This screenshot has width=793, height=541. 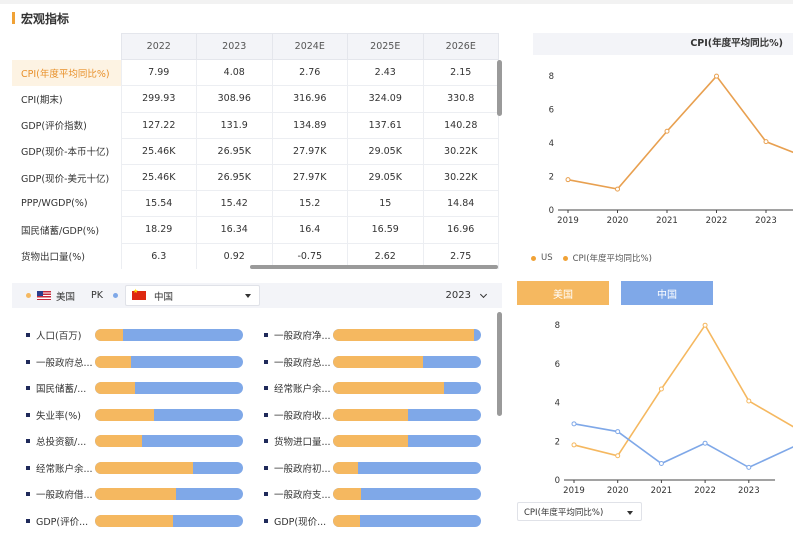 What do you see at coordinates (66, 204) in the screenshot?
I see `row-label: PPP/WGDP(%)` at bounding box center [66, 204].